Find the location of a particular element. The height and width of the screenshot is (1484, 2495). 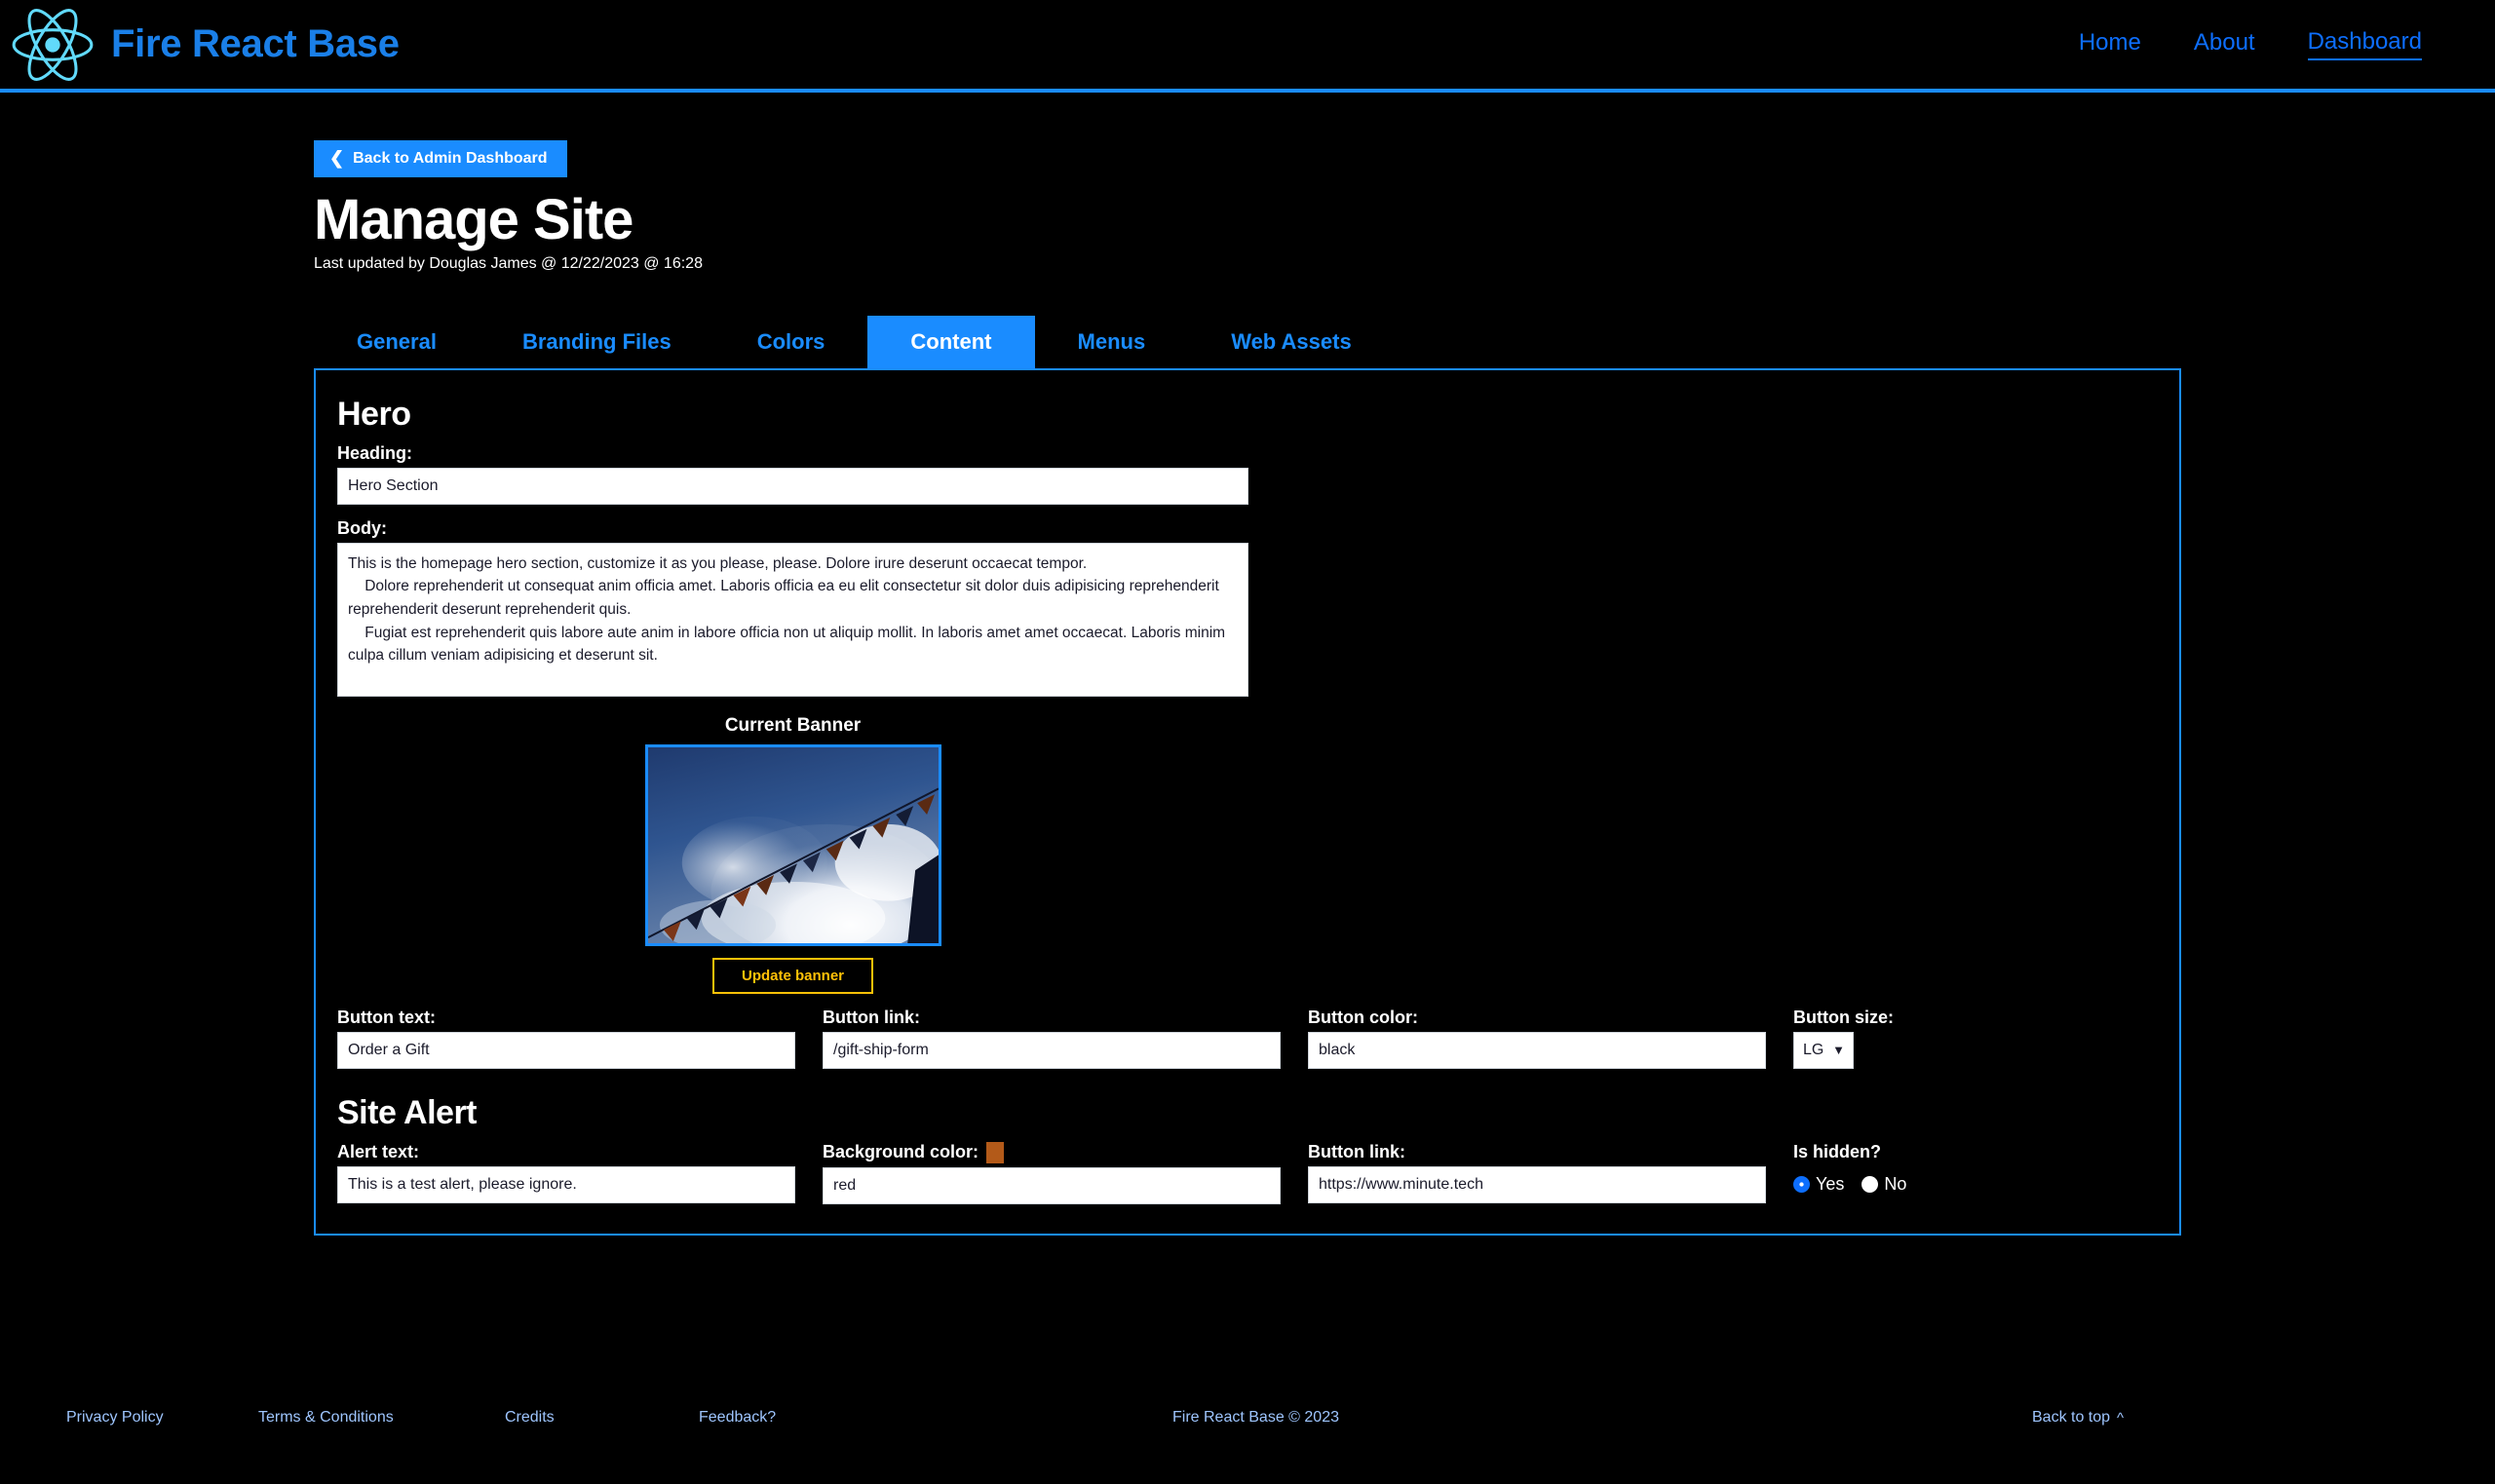

radio-is-hidden-yes is located at coordinates (1801, 1185).